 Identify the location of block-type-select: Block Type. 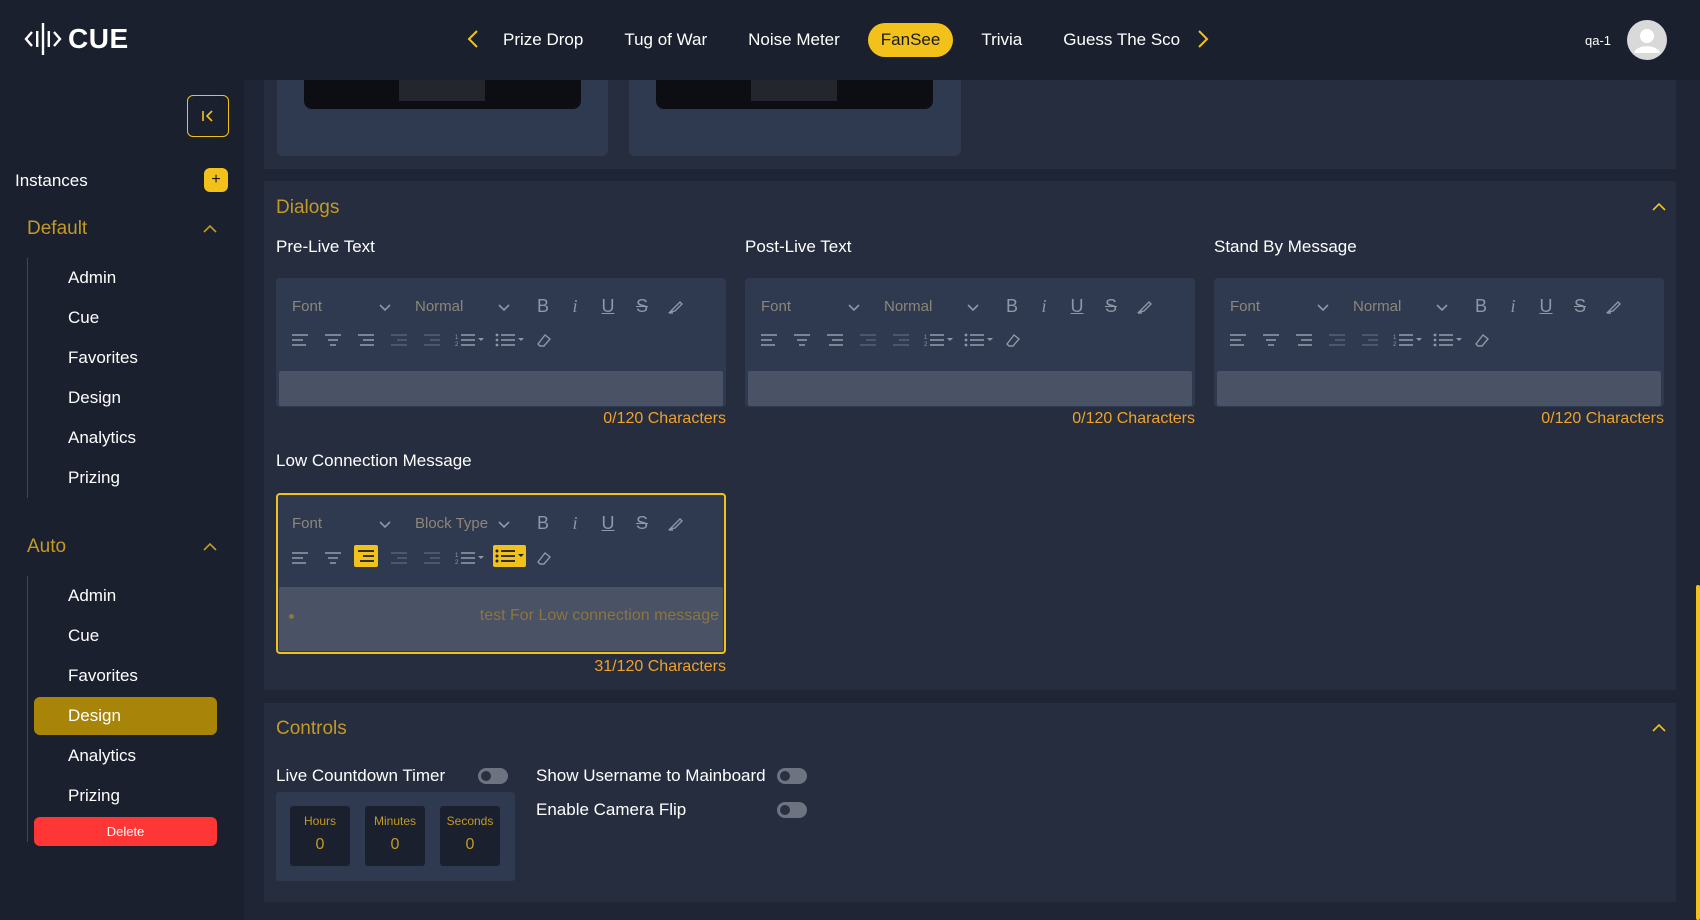
(451, 523).